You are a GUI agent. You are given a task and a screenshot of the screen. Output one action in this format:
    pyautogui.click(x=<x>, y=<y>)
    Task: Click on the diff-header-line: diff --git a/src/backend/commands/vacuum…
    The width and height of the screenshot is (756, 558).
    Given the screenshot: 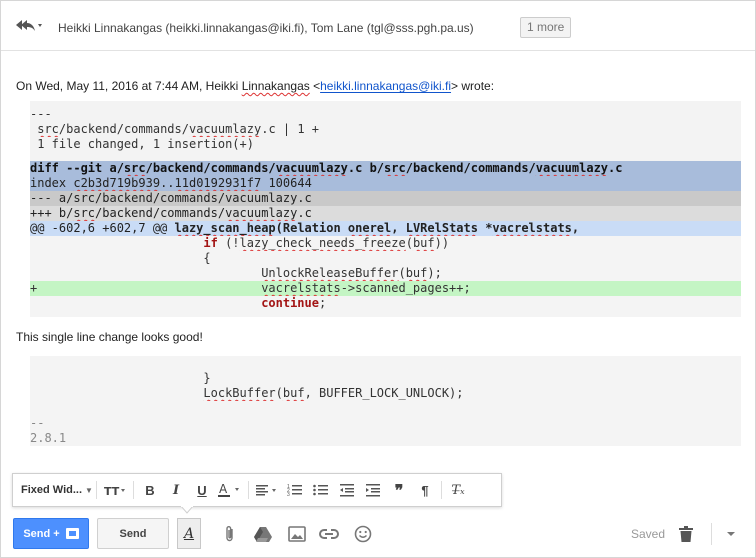 What is the action you would take?
    pyautogui.click(x=385, y=168)
    